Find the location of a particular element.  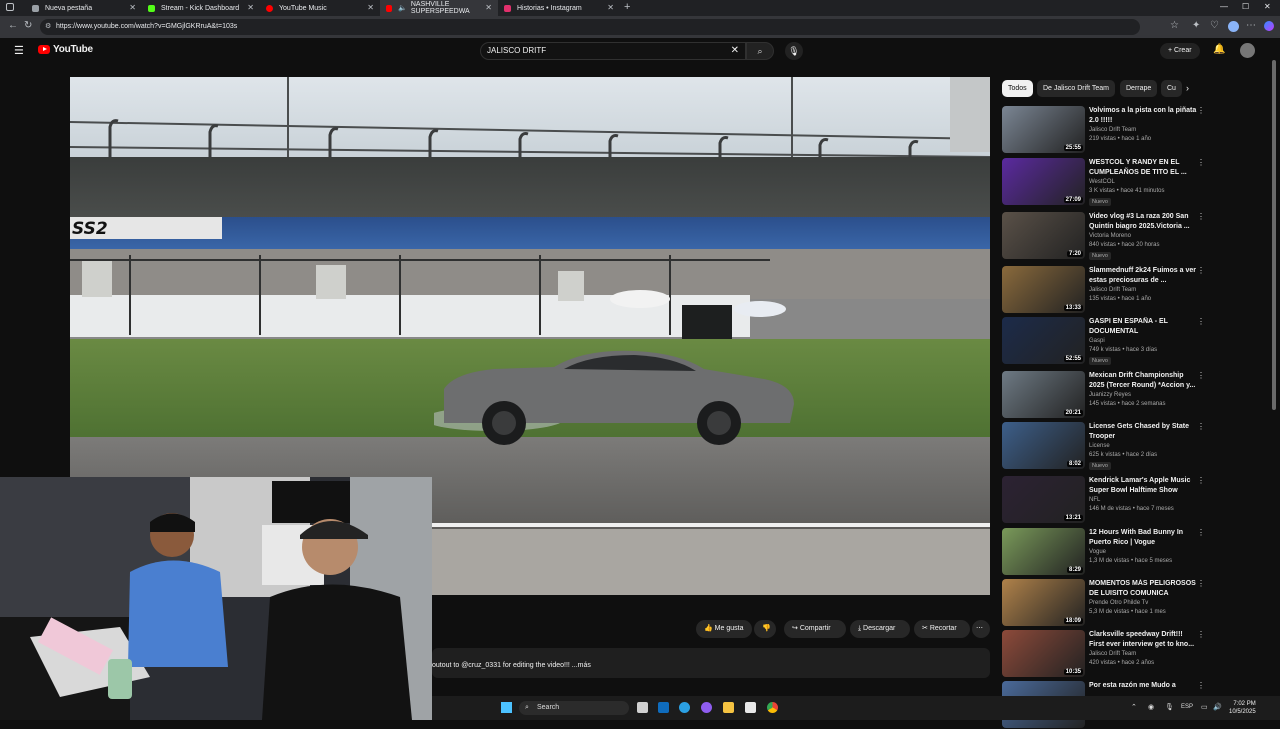

site-info-icon: ⚙ is located at coordinates (48, 27).